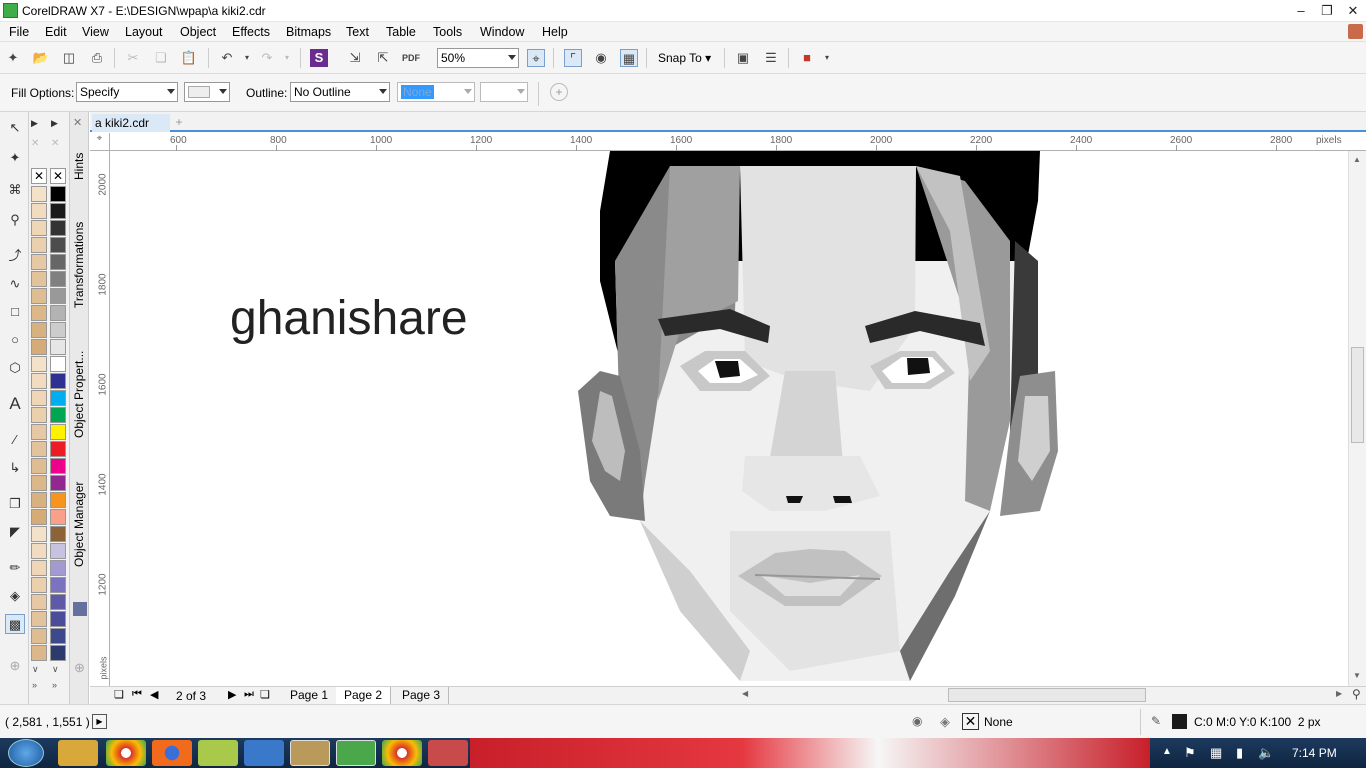 Image resolution: width=1366 pixels, height=768 pixels. What do you see at coordinates (100, 142) in the screenshot?
I see `ruler-origin: ⌖` at bounding box center [100, 142].